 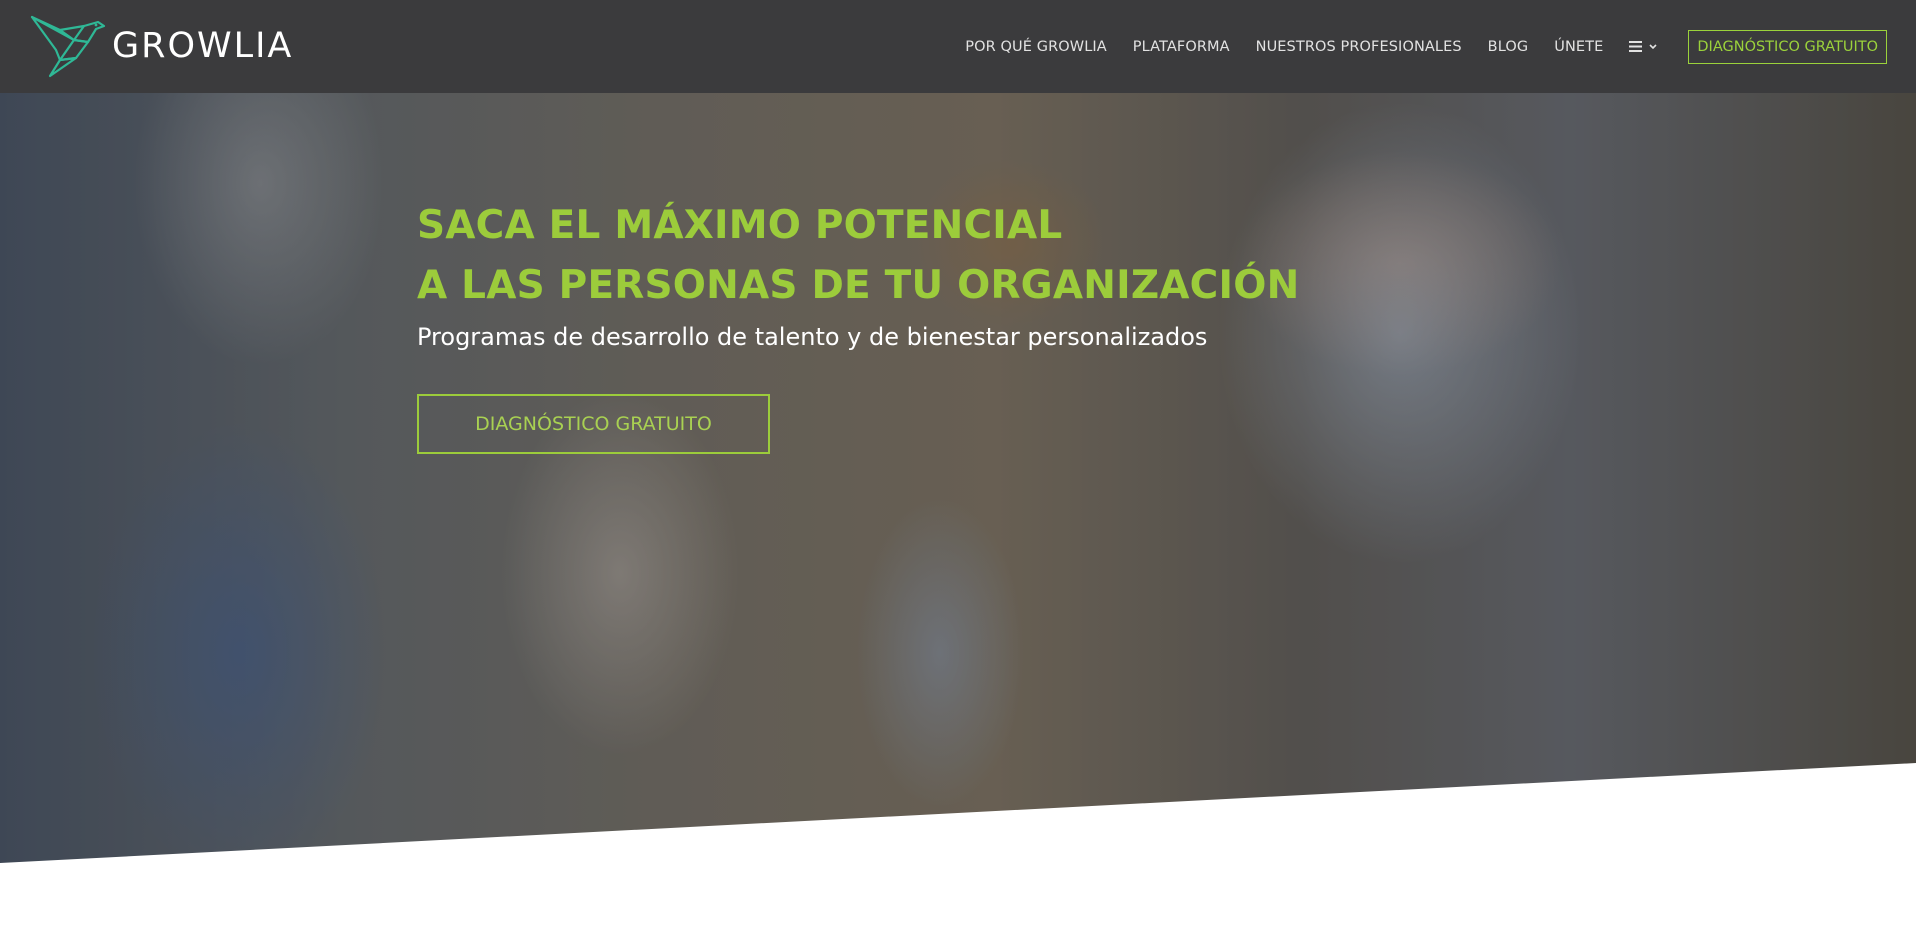 I want to click on nav-item-por-que-growlia: POR QUÉ GROWLIA, so click(x=1035, y=47).